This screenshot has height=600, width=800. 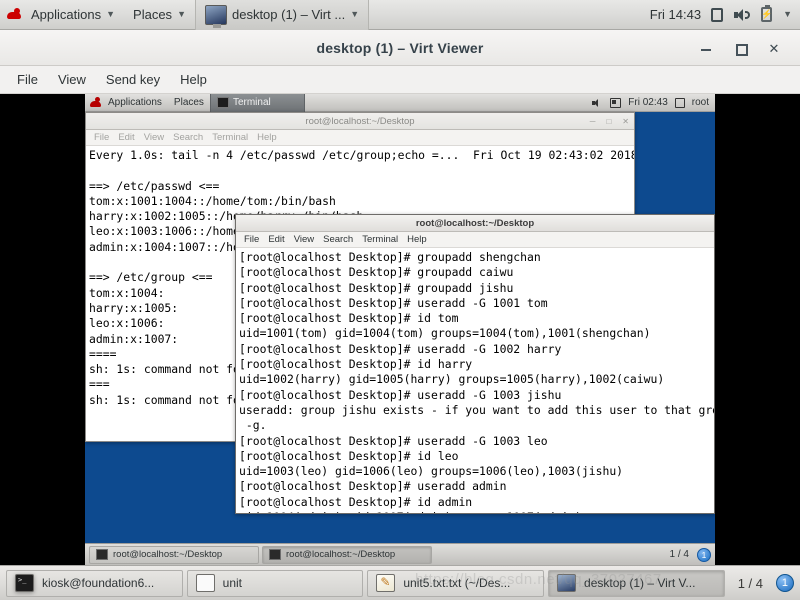 What do you see at coordinates (755, 13) in the screenshot?
I see `host-status-icons: ⚡ ▼` at bounding box center [755, 13].